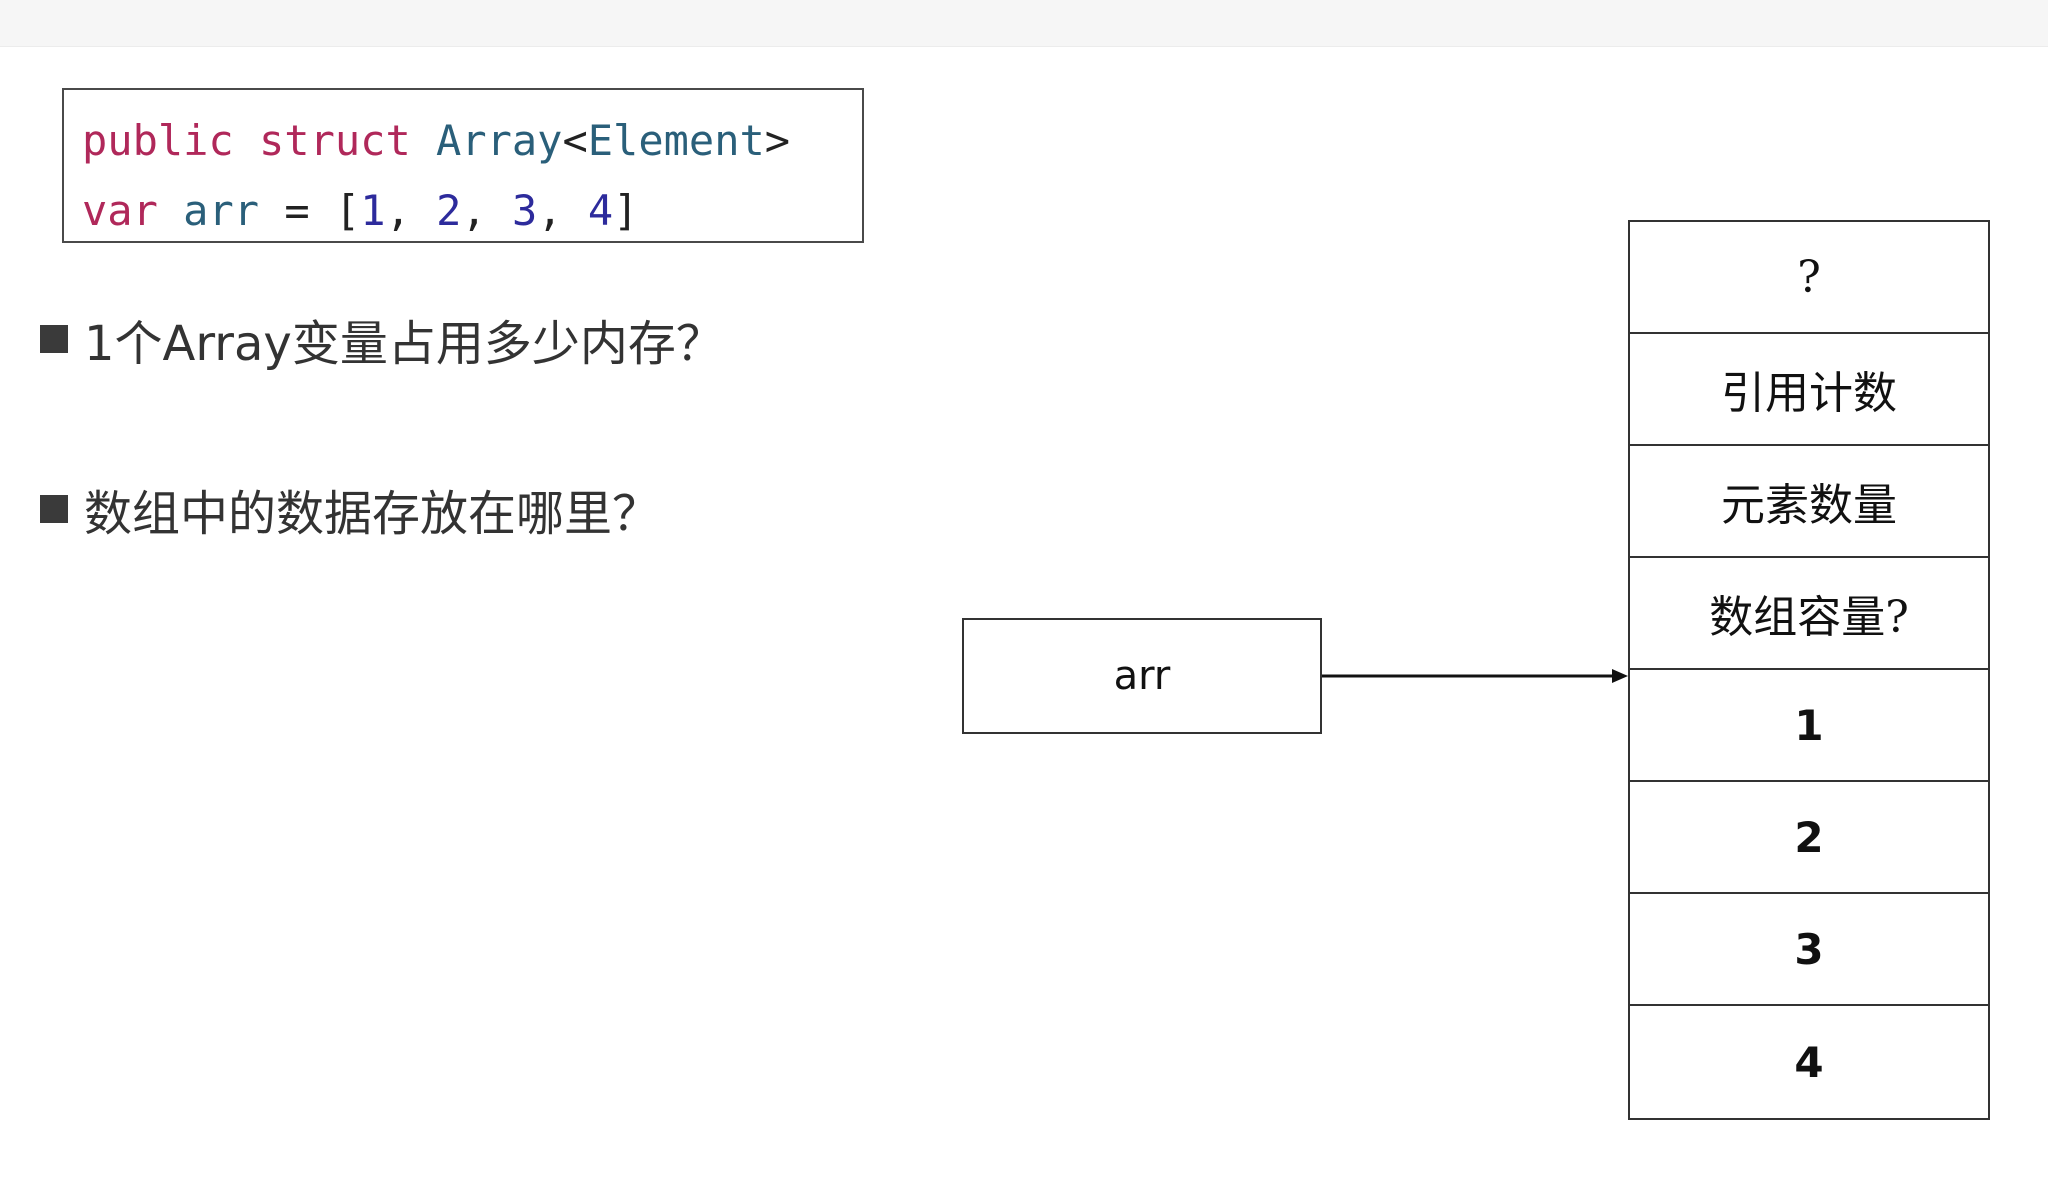 Image resolution: width=2048 pixels, height=1178 pixels. What do you see at coordinates (1809, 838) in the screenshot?
I see `heap-cell-element-2: 2` at bounding box center [1809, 838].